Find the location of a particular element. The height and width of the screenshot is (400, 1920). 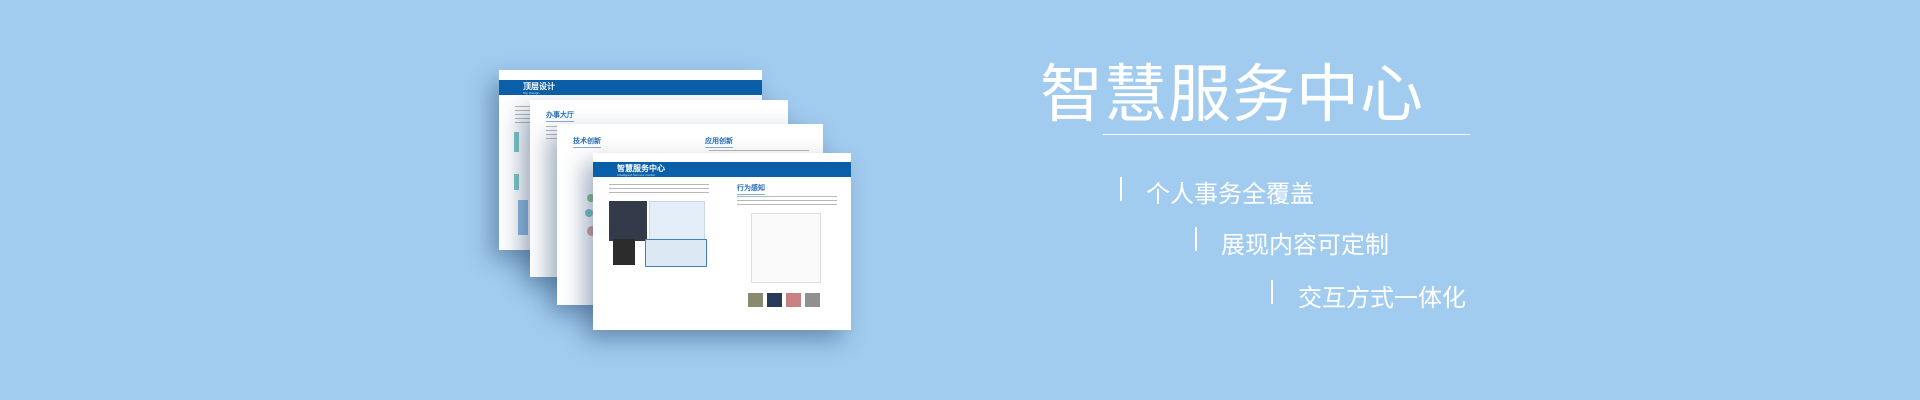

title-divider is located at coordinates (1286, 134).